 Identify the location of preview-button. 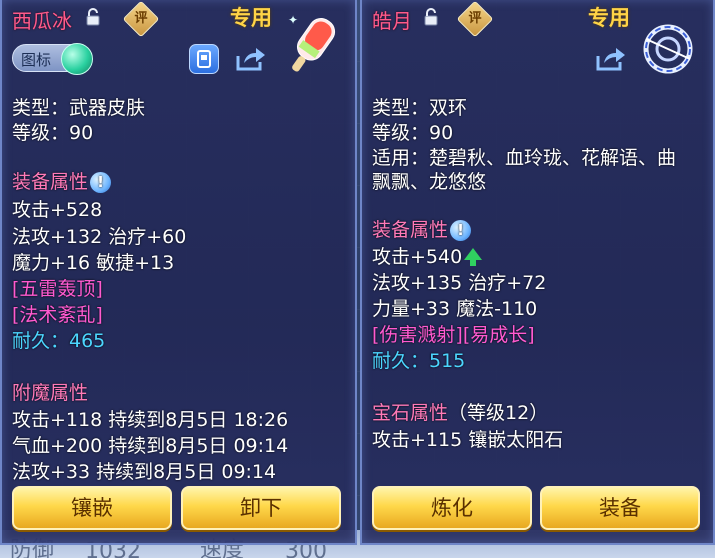
(204, 59).